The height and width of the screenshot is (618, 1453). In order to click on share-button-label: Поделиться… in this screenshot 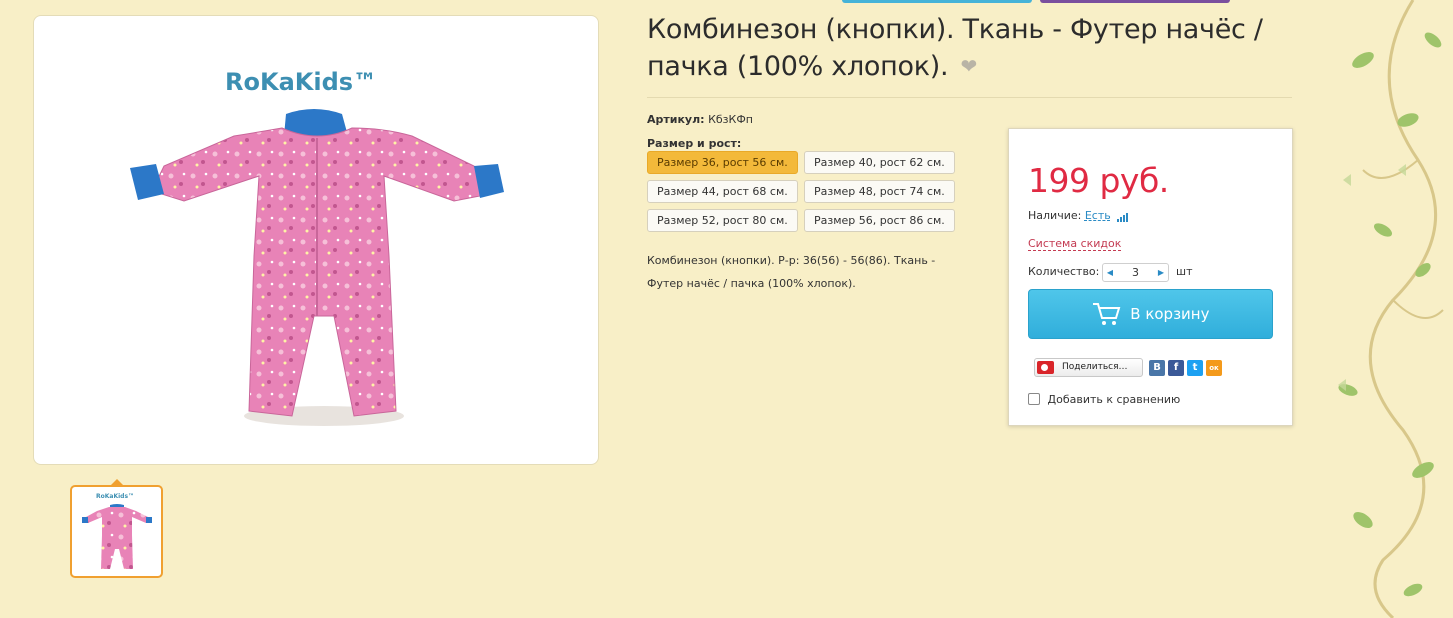, I will do `click(1095, 367)`.